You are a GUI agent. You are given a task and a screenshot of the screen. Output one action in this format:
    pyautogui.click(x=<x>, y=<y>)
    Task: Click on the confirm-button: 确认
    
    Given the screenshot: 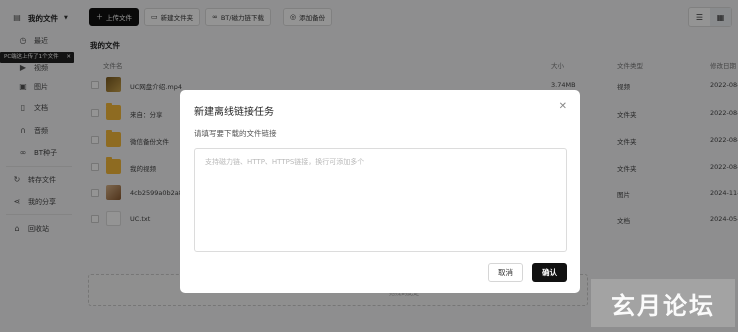 What is the action you would take?
    pyautogui.click(x=549, y=272)
    